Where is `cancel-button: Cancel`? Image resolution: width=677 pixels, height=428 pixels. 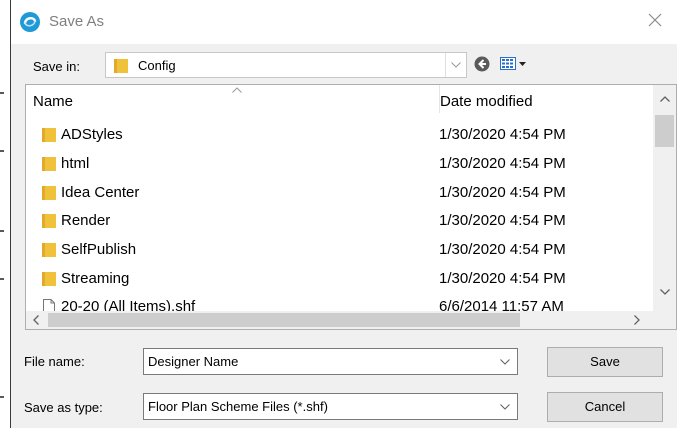 cancel-button: Cancel is located at coordinates (605, 407).